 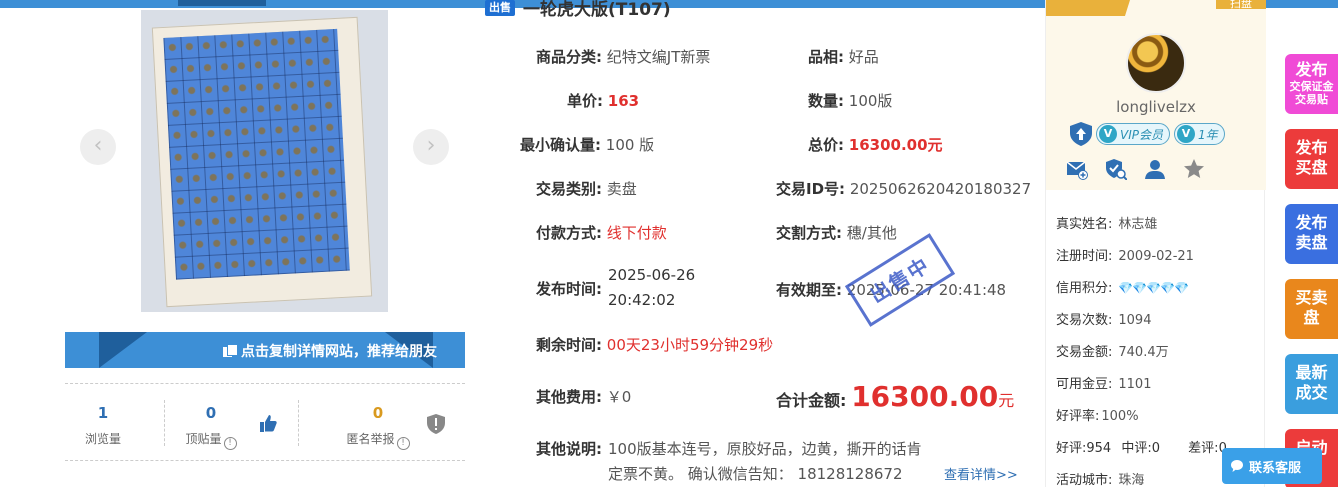 What do you see at coordinates (378, 413) in the screenshot?
I see `reports-count: 0` at bounding box center [378, 413].